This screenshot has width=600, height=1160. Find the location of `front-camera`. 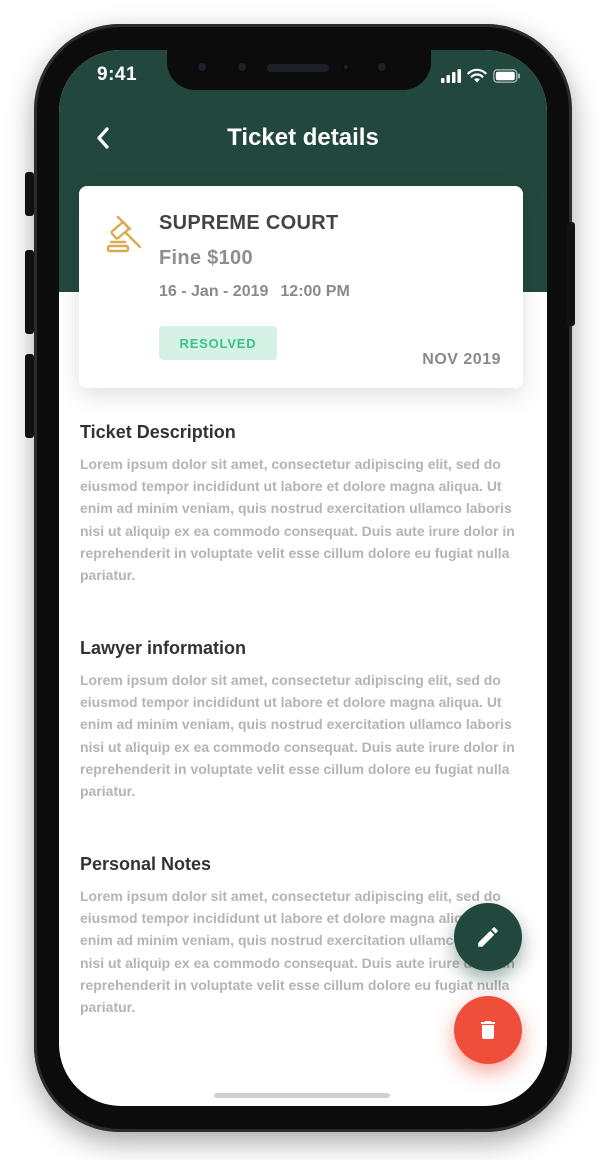

front-camera is located at coordinates (382, 67).